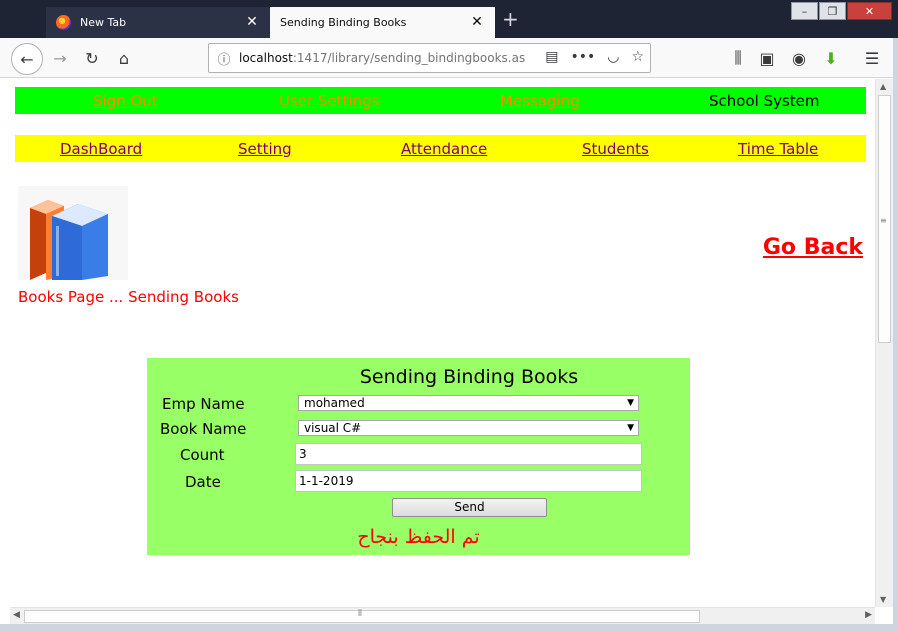 This screenshot has height=631, width=898. What do you see at coordinates (73, 233) in the screenshot?
I see `books-icon` at bounding box center [73, 233].